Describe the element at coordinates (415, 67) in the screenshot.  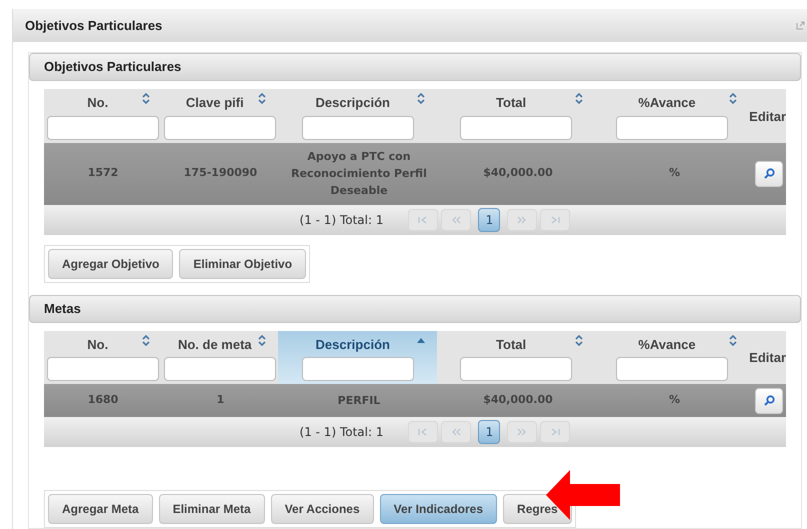
I see `section-header: Objetivos Particulares` at that location.